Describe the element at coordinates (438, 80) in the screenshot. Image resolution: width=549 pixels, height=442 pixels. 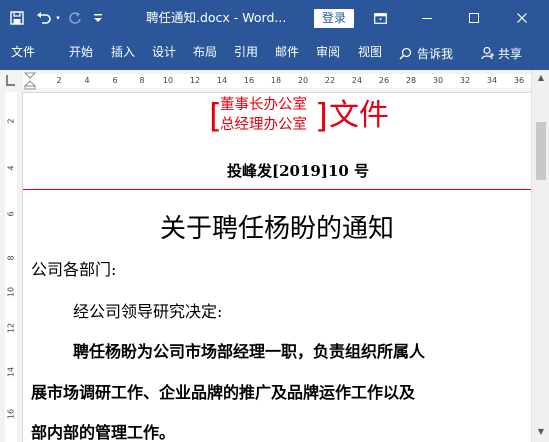
I see `ruler-tick: 30` at that location.